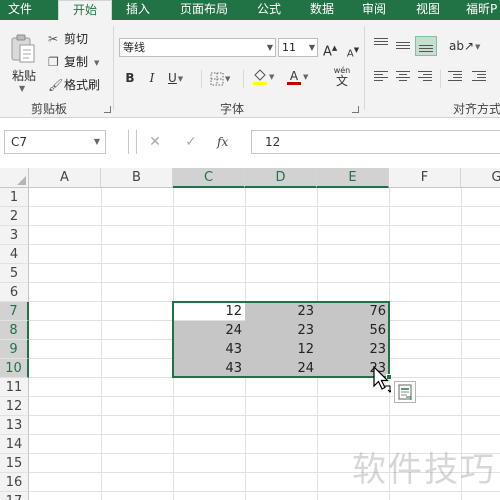 This screenshot has height=500, width=500. What do you see at coordinates (209, 330) in the screenshot?
I see `cell-C8: 24` at bounding box center [209, 330].